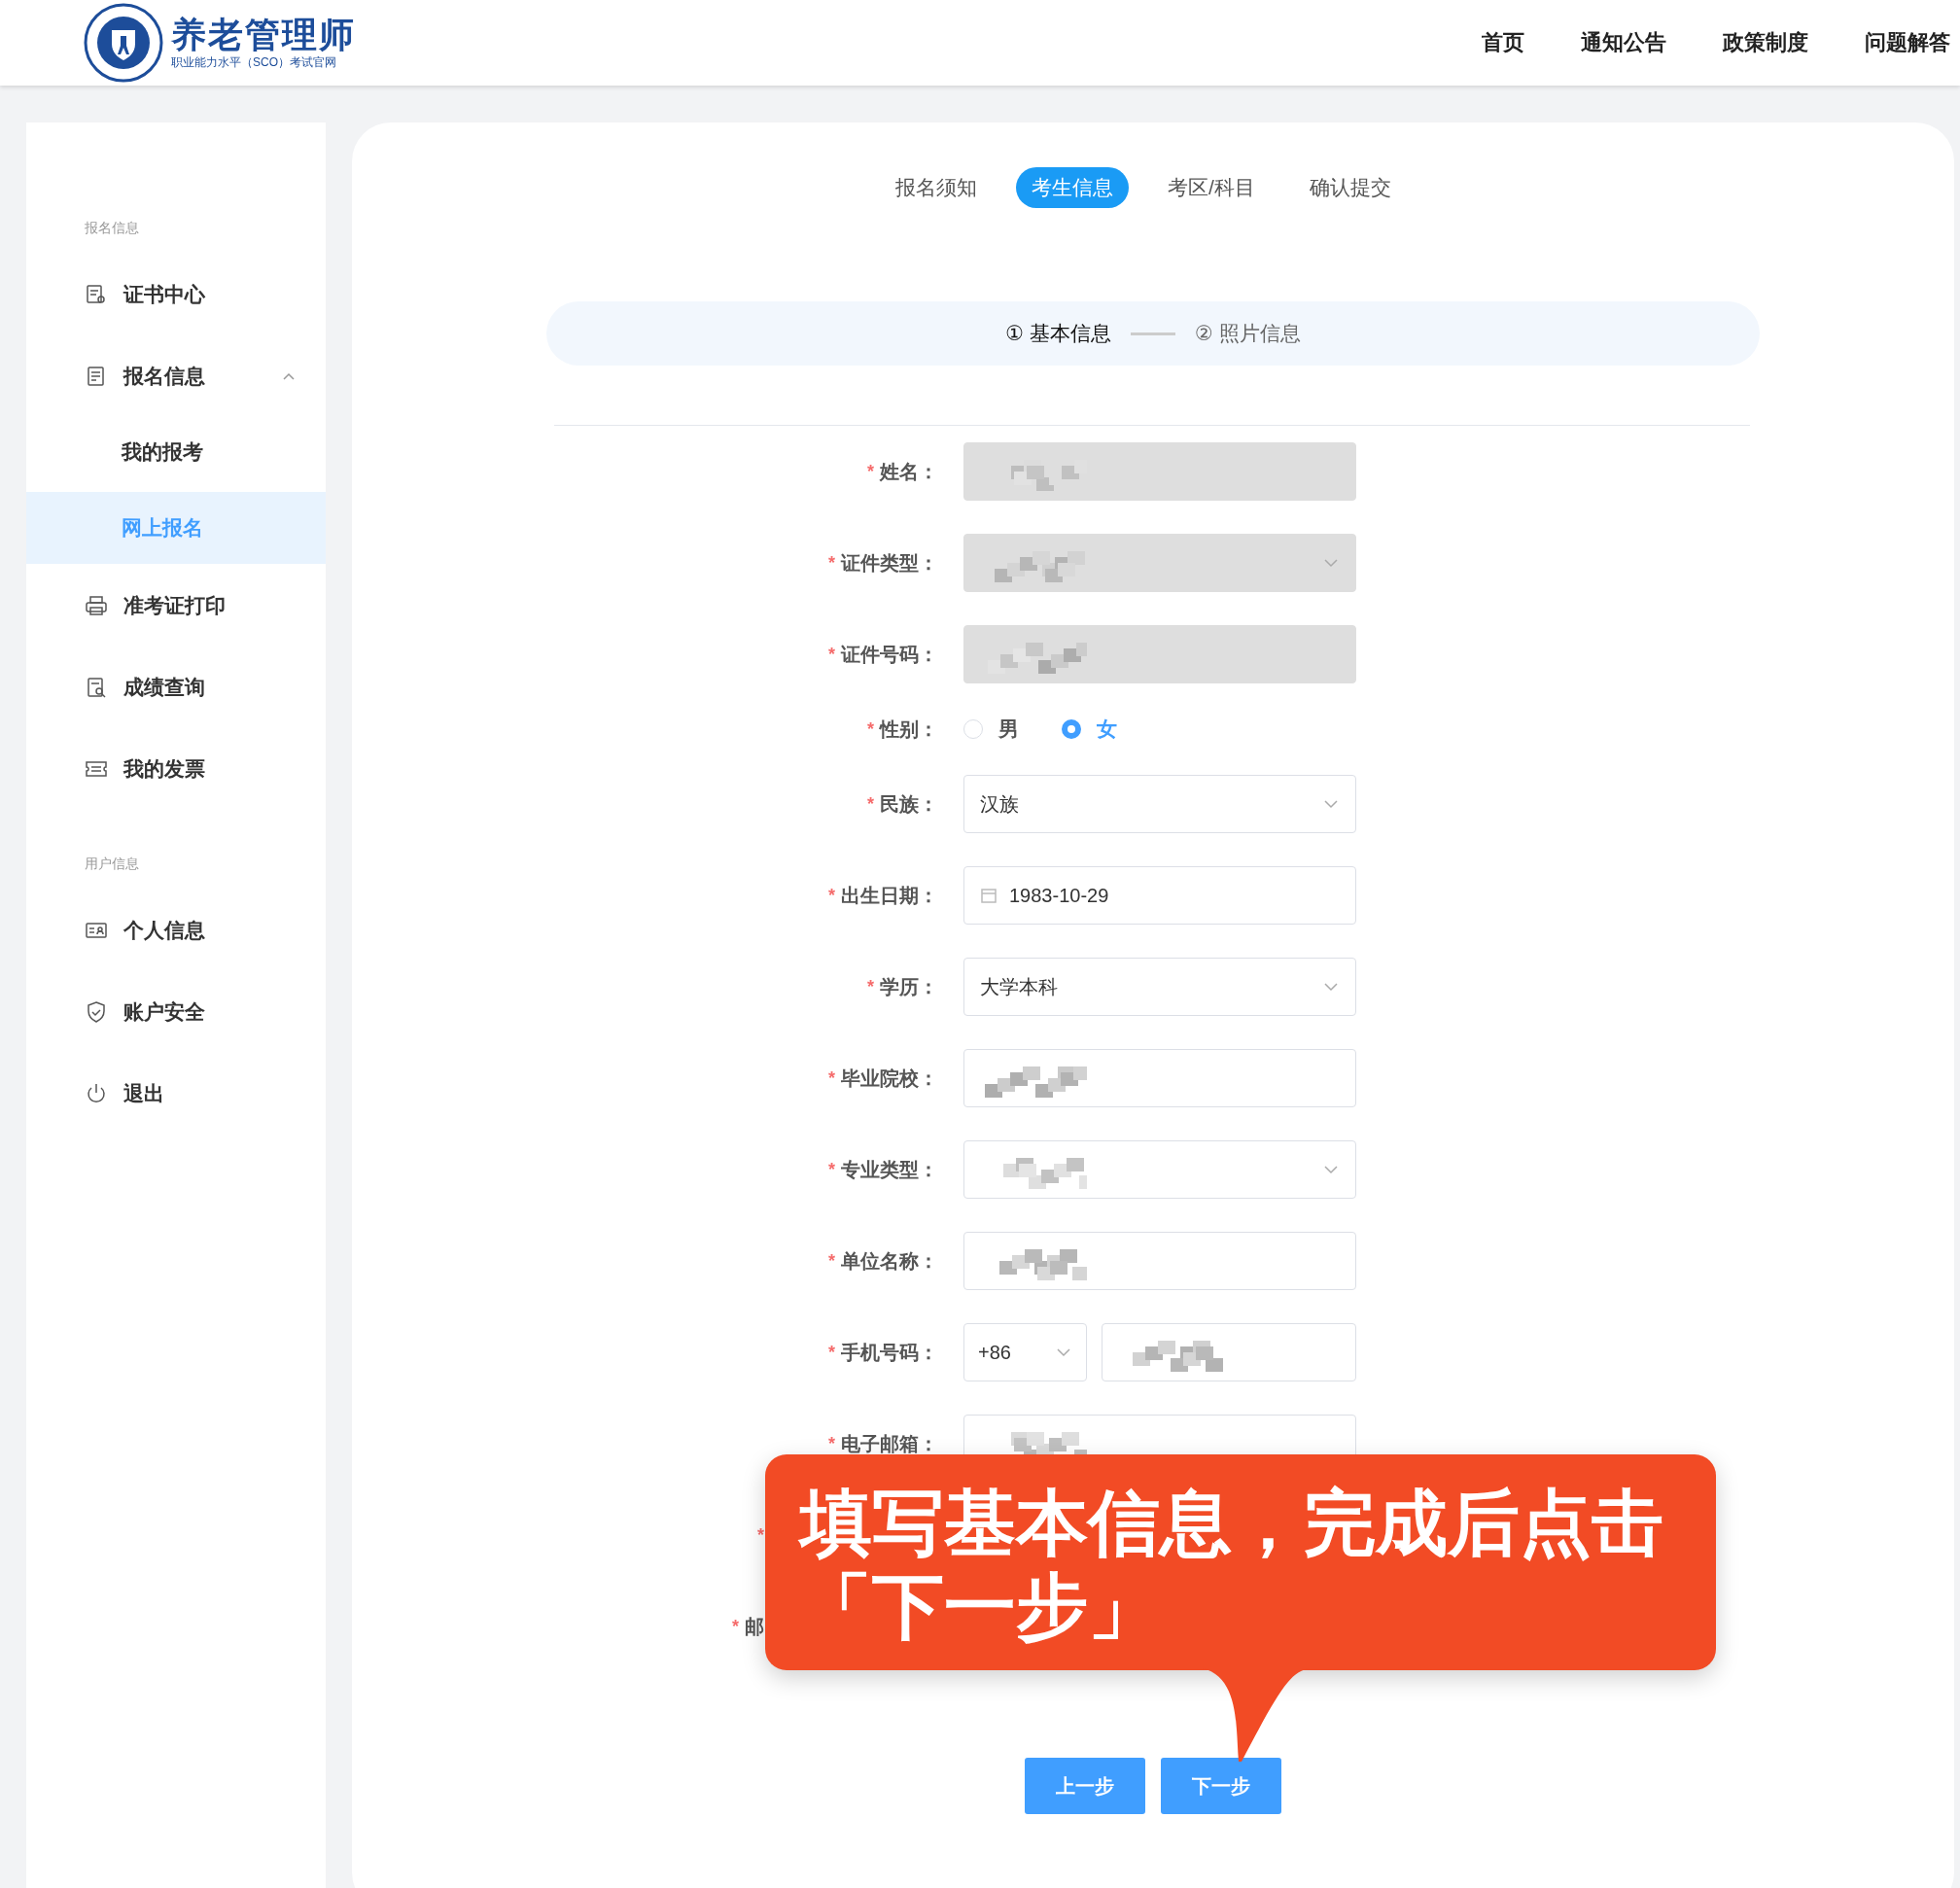 The height and width of the screenshot is (1888, 1960). What do you see at coordinates (96, 605) in the screenshot?
I see `printer-icon` at bounding box center [96, 605].